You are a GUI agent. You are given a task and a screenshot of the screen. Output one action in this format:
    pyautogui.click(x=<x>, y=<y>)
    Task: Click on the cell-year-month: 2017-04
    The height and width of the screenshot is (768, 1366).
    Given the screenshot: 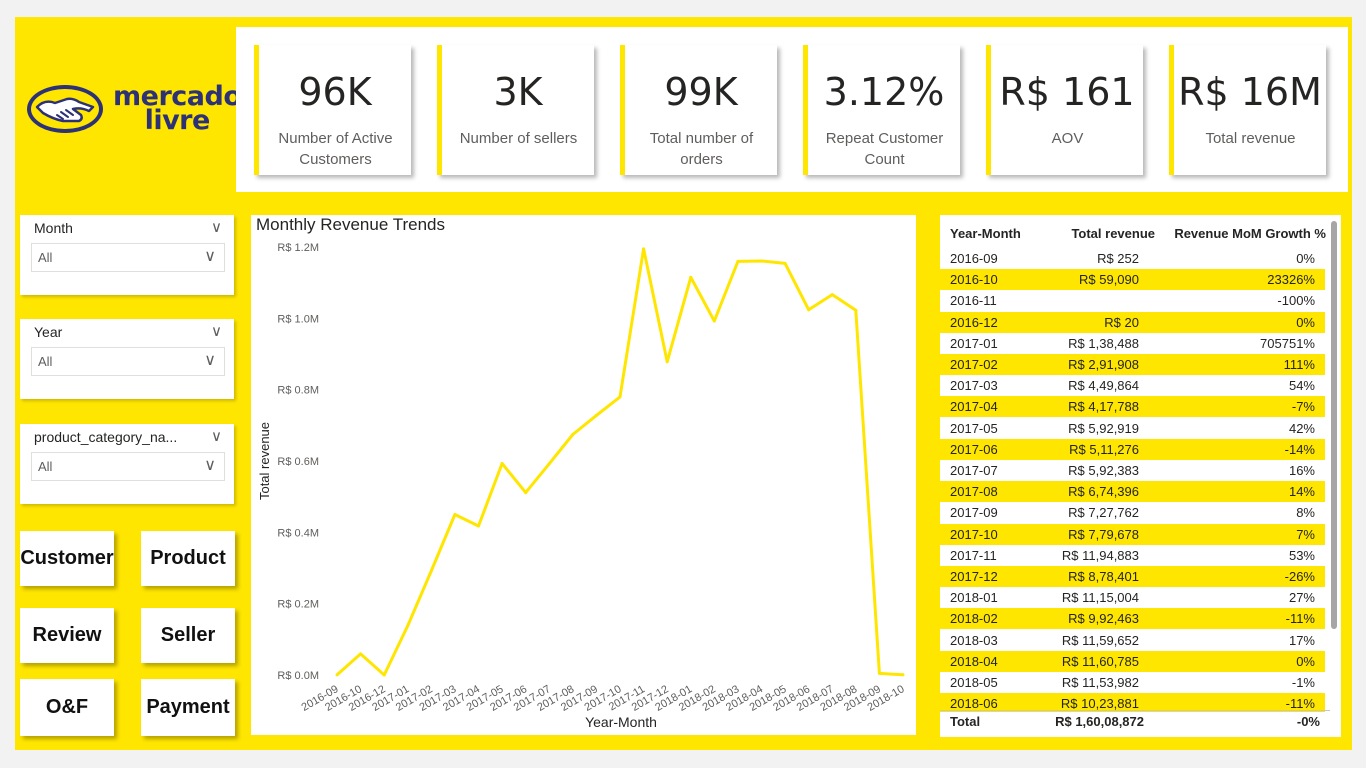 What is the action you would take?
    pyautogui.click(x=974, y=407)
    